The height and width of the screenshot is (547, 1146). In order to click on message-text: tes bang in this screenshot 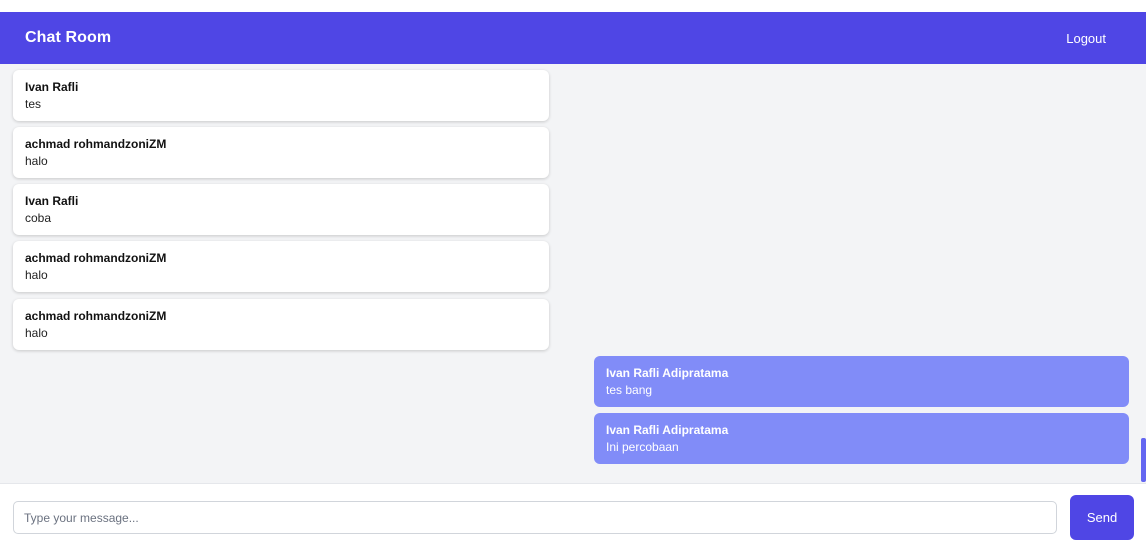, I will do `click(629, 390)`.